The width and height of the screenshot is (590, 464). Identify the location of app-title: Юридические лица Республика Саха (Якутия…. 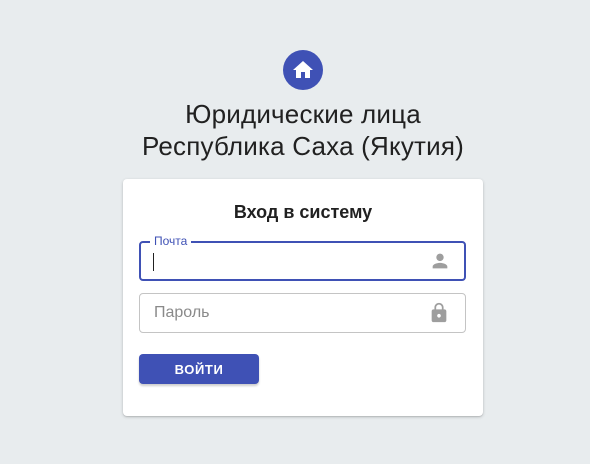
(295, 130).